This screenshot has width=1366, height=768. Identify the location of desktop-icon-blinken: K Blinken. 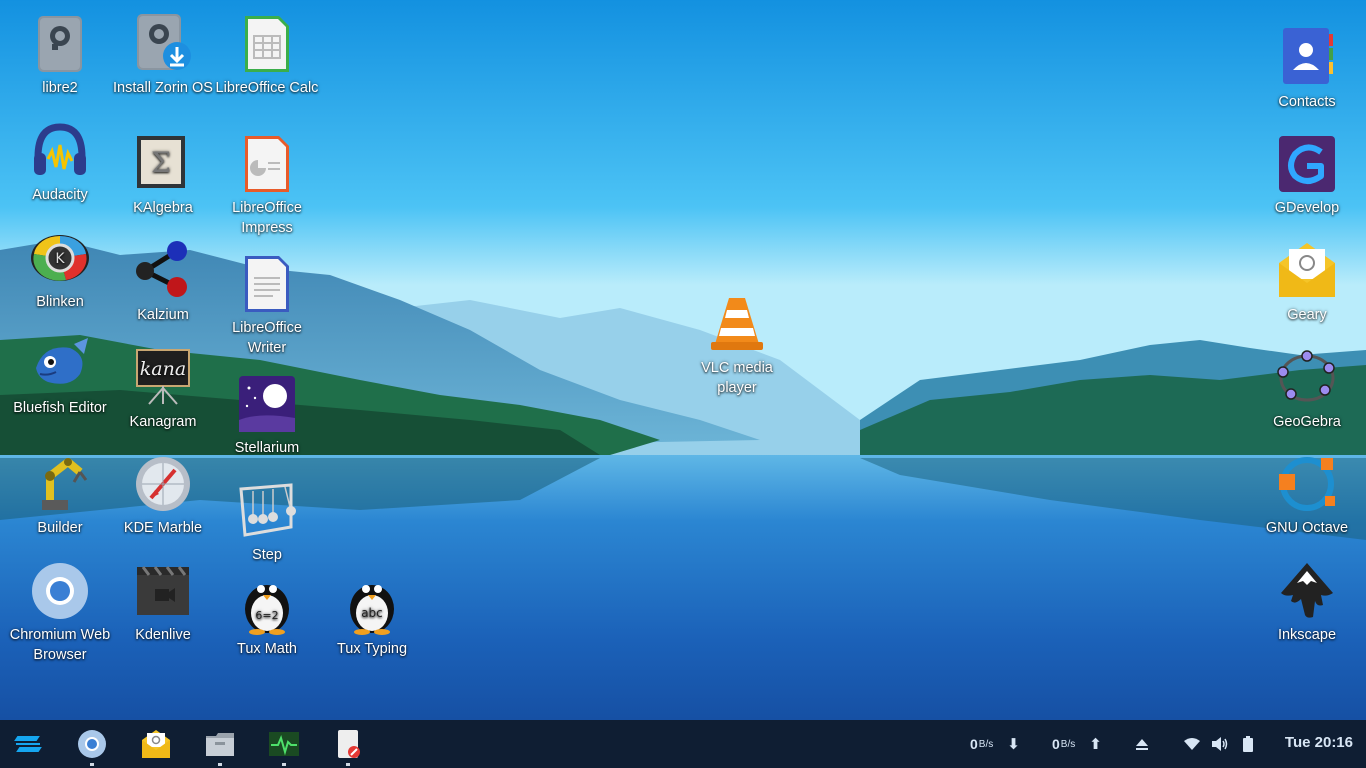
(60, 270).